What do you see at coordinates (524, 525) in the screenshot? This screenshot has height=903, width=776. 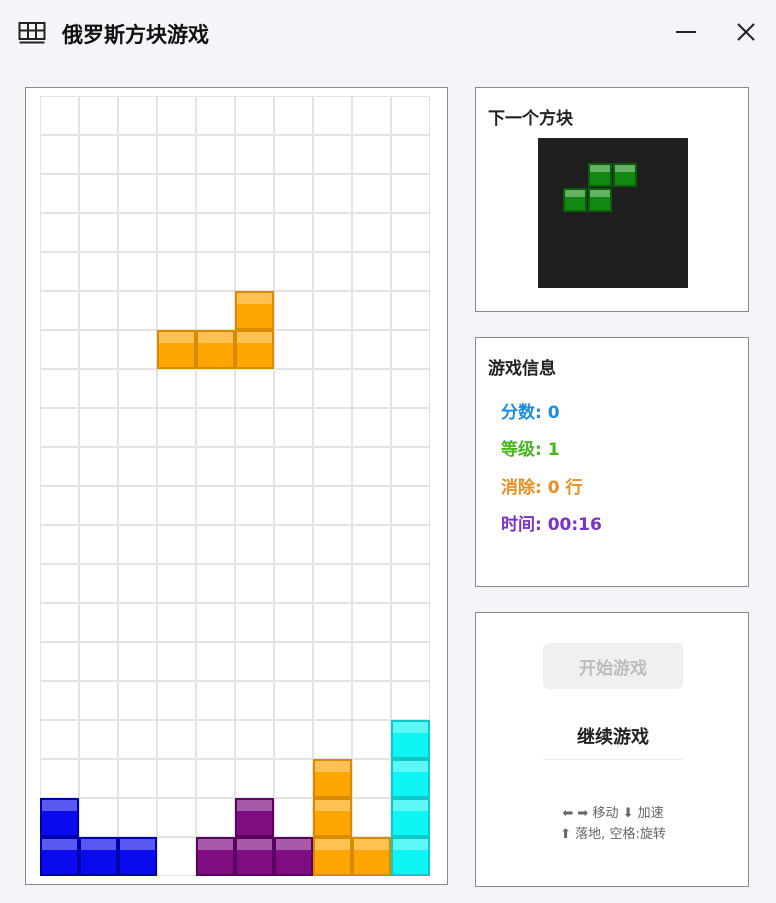 I see `time-label: 时间` at bounding box center [524, 525].